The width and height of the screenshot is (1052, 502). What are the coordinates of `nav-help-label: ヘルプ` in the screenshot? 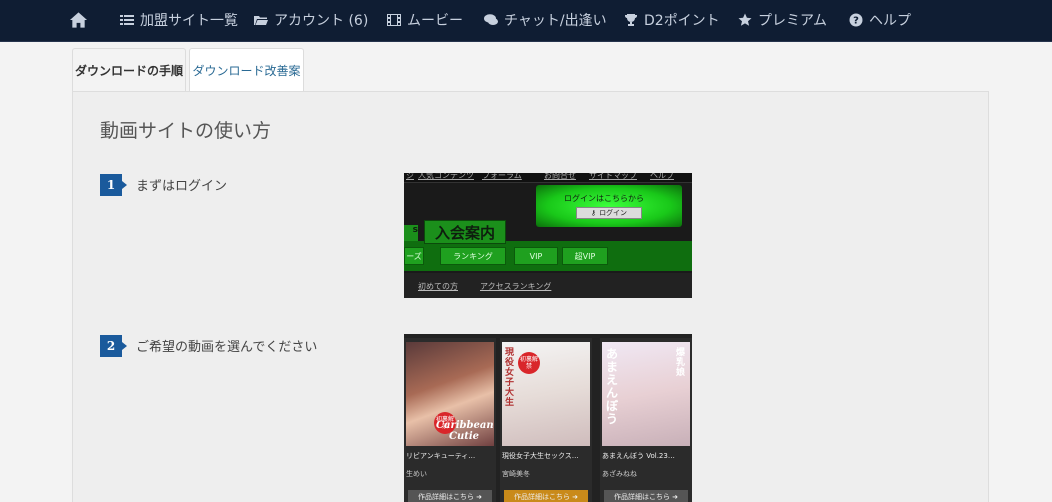 It's located at (890, 21).